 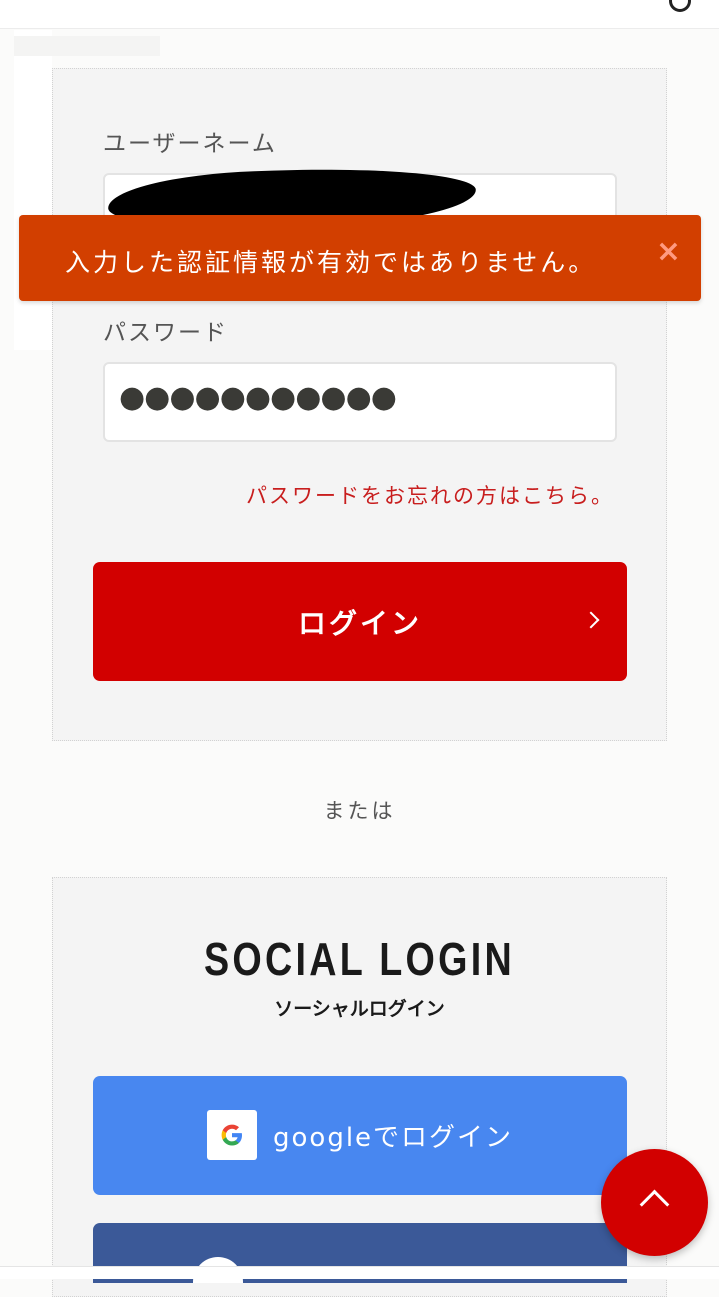 I want to click on google-icon, so click(x=232, y=1135).